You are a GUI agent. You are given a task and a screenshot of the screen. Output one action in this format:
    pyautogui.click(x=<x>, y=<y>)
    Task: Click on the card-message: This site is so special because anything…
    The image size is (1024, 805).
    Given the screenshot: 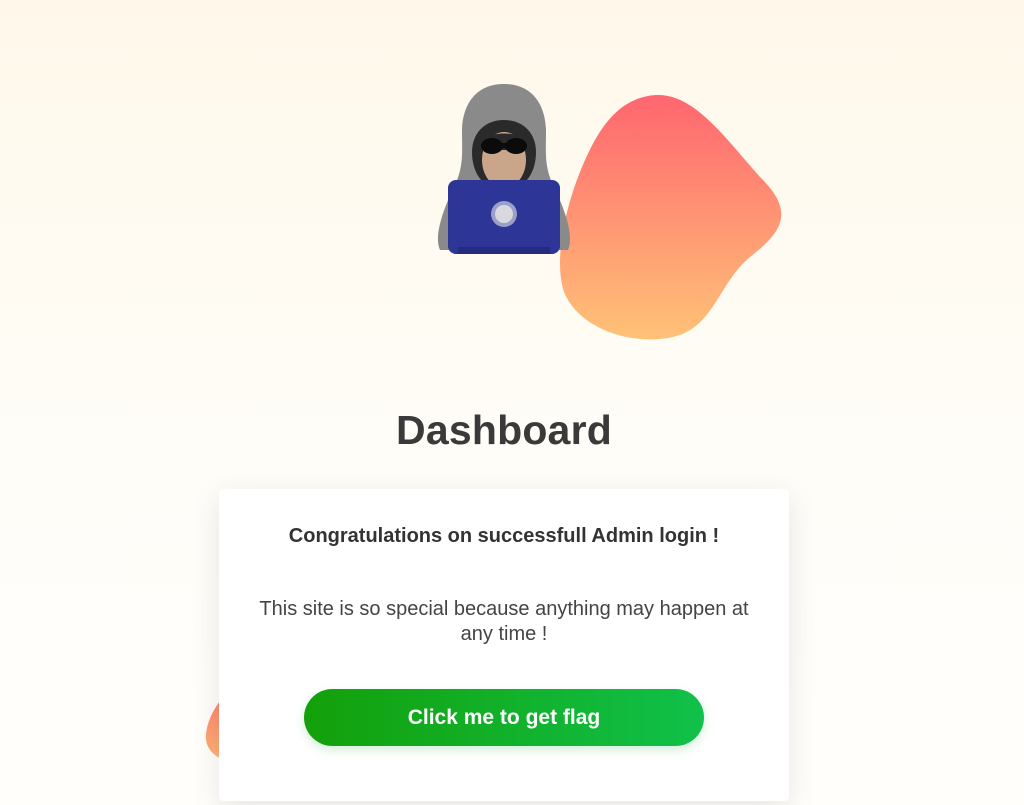 What is the action you would take?
    pyautogui.click(x=504, y=621)
    